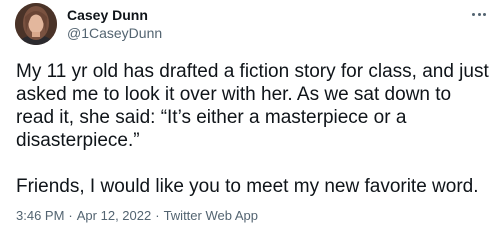 This screenshot has width=500, height=243. I want to click on tweet-meta: 3:46 PM · Apr 12, 2022 · Twitter Web App, so click(137, 216).